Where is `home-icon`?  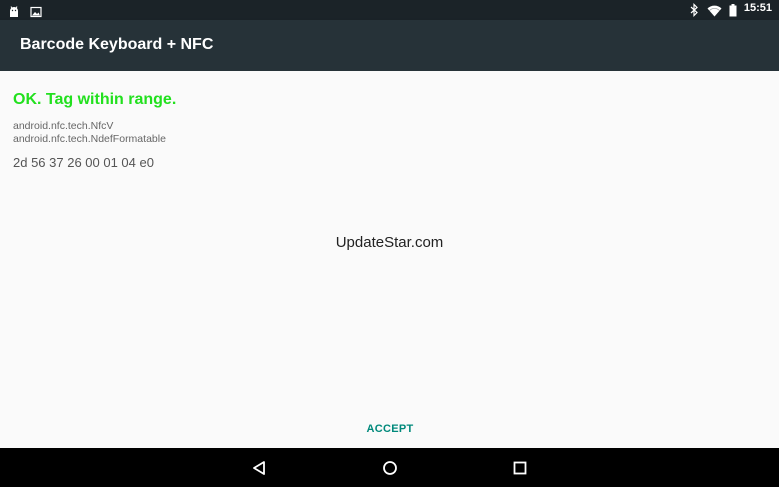
home-icon is located at coordinates (390, 468).